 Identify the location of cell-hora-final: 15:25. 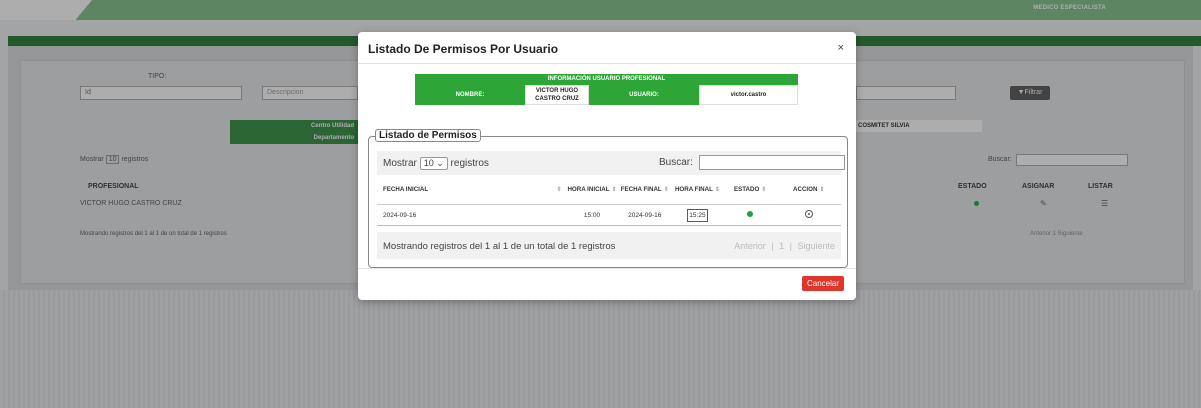
(697, 215).